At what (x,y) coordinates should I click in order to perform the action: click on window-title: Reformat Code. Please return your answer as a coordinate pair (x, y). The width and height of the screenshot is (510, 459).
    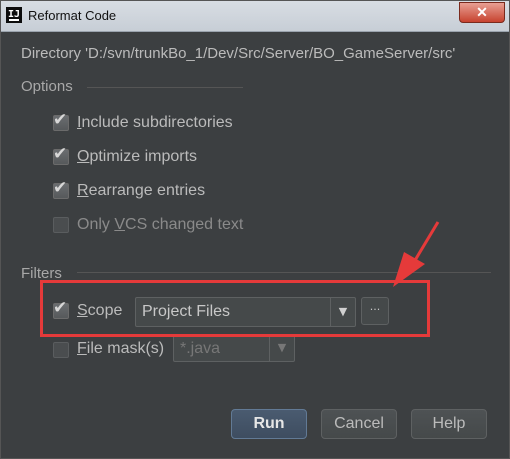
    Looking at the image, I should click on (72, 15).